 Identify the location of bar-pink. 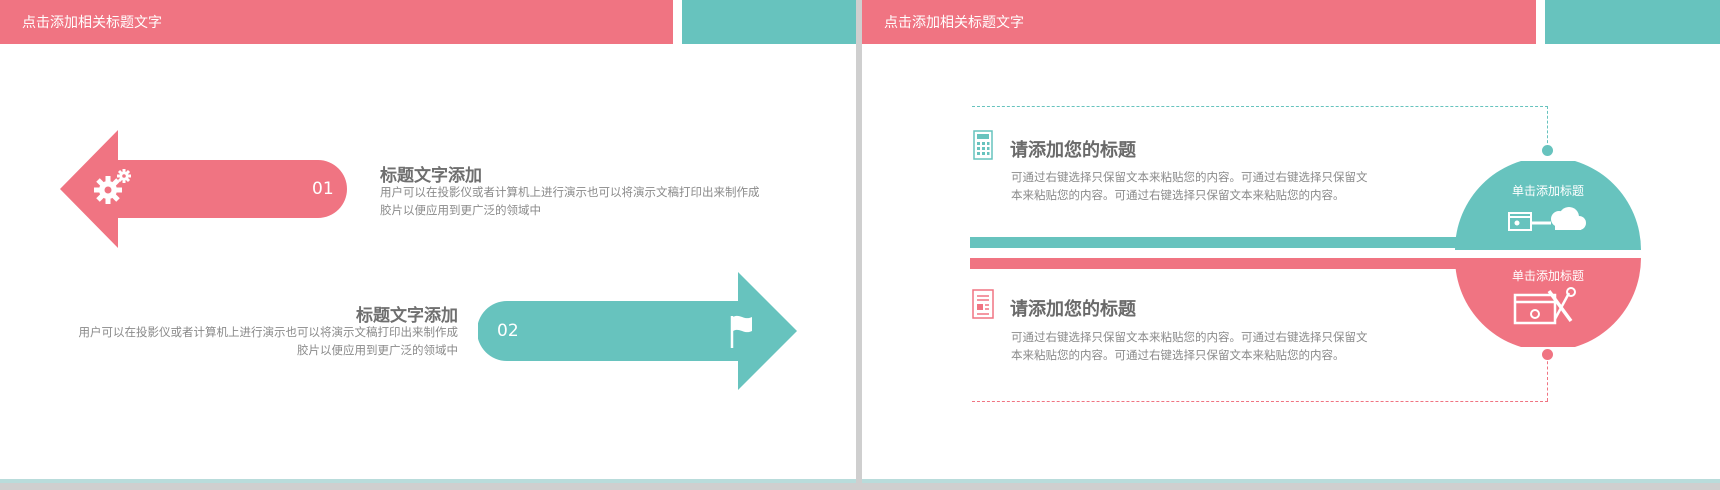
(1230, 263).